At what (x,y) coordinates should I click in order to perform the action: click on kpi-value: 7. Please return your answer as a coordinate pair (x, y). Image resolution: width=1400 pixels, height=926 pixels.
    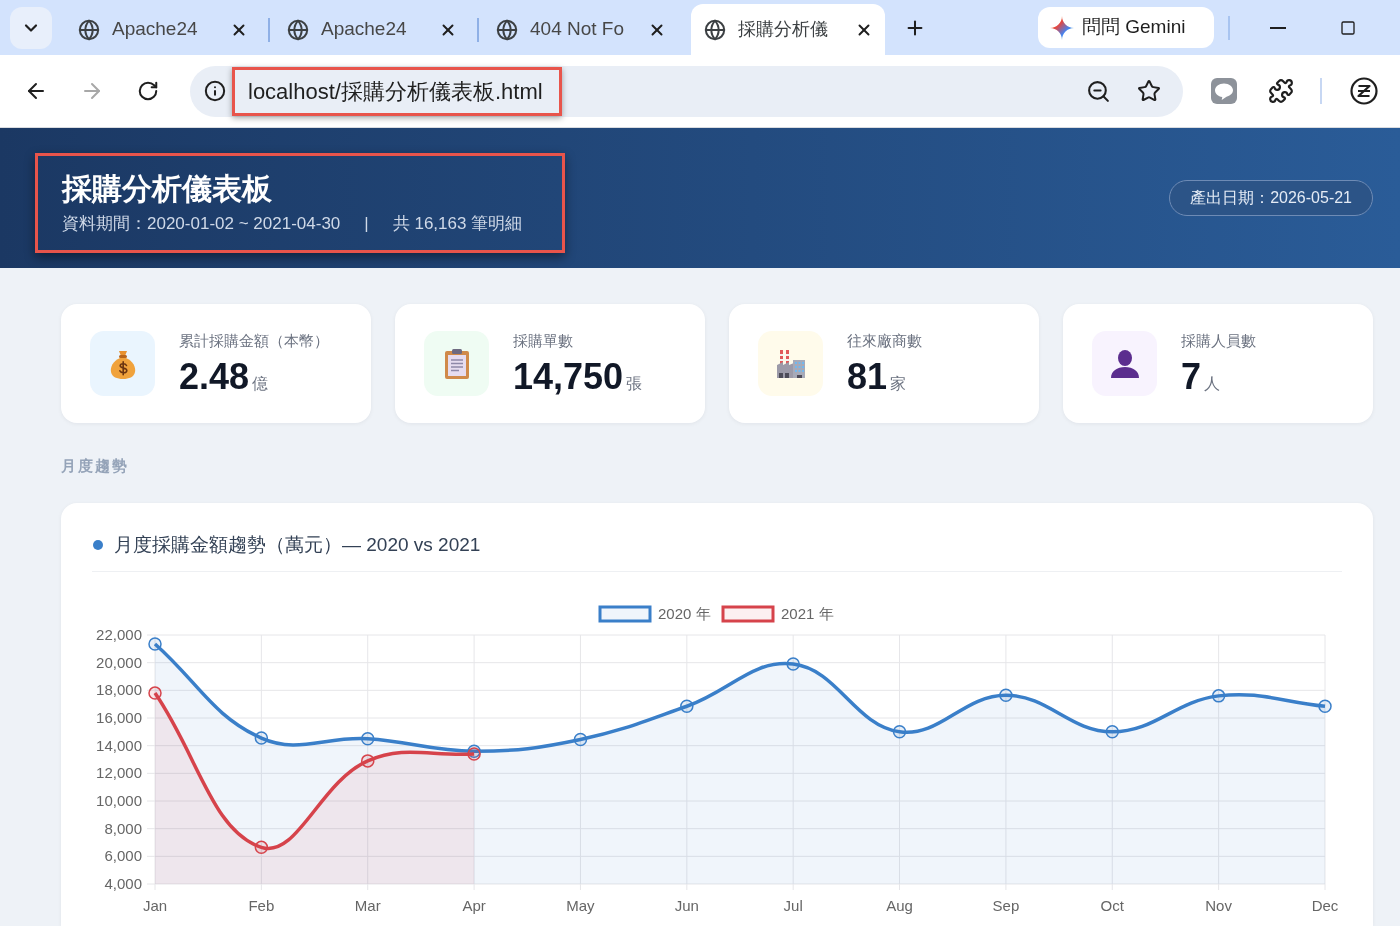
    Looking at the image, I should click on (1191, 376).